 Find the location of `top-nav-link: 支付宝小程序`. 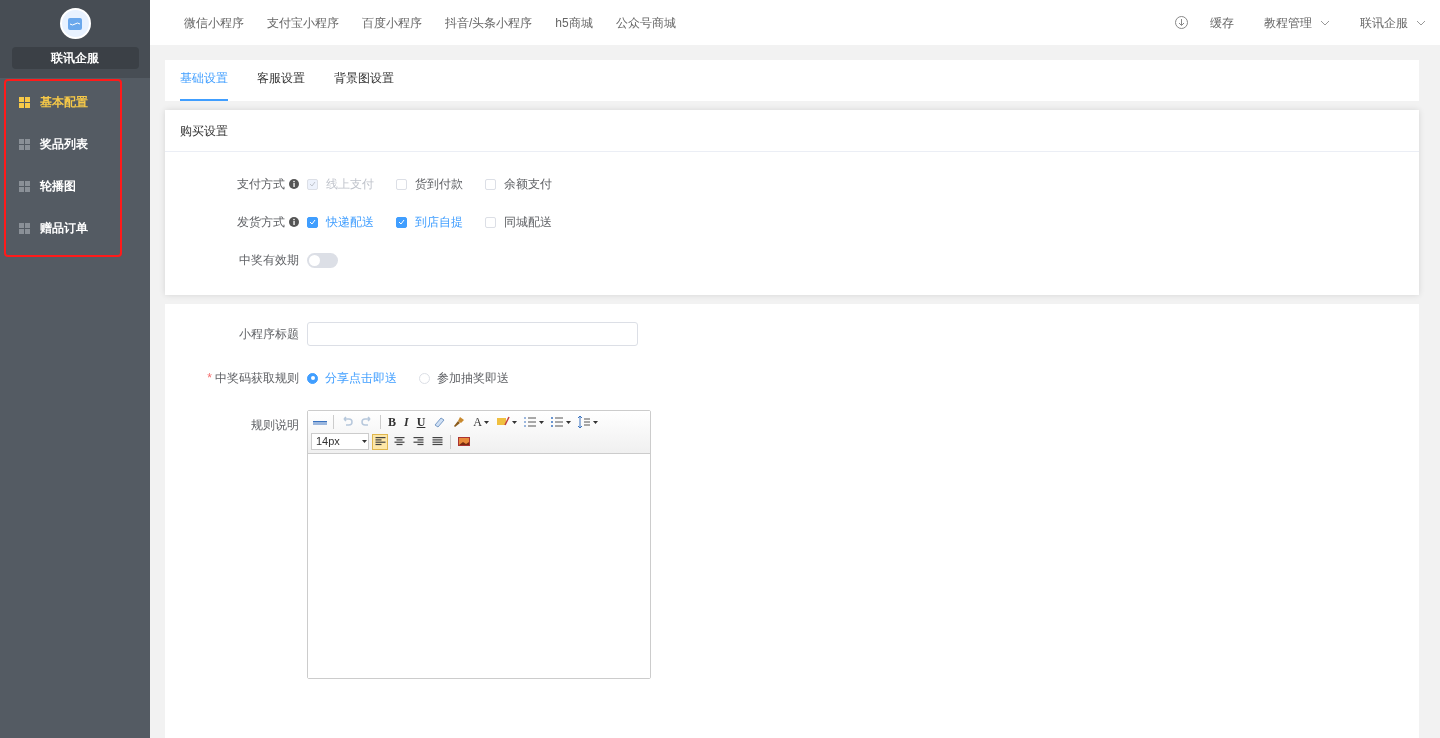

top-nav-link: 支付宝小程序 is located at coordinates (303, 22).